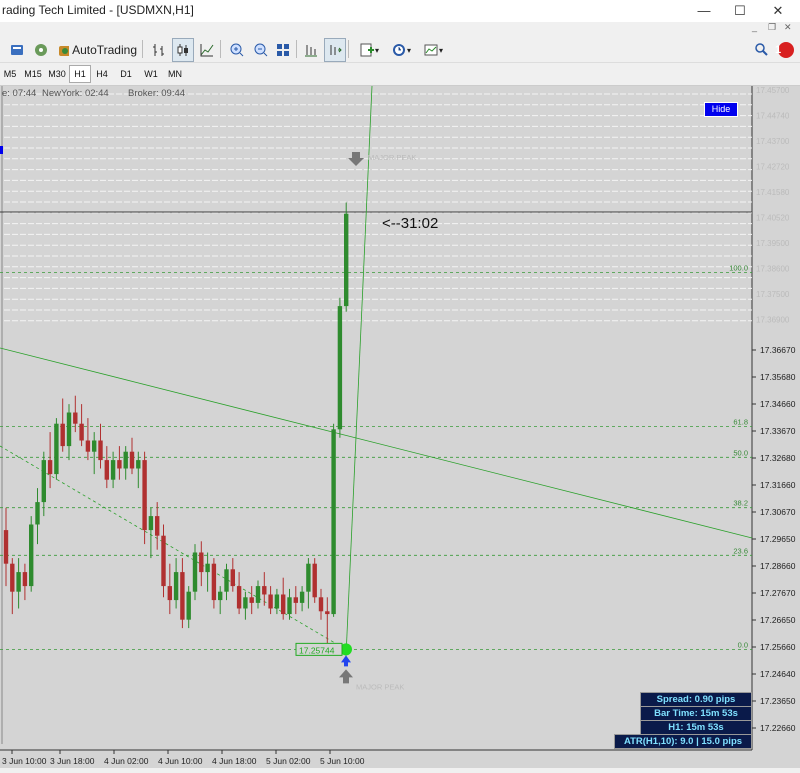 The image size is (800, 773). I want to click on tf-h4: H4, so click(102, 74).